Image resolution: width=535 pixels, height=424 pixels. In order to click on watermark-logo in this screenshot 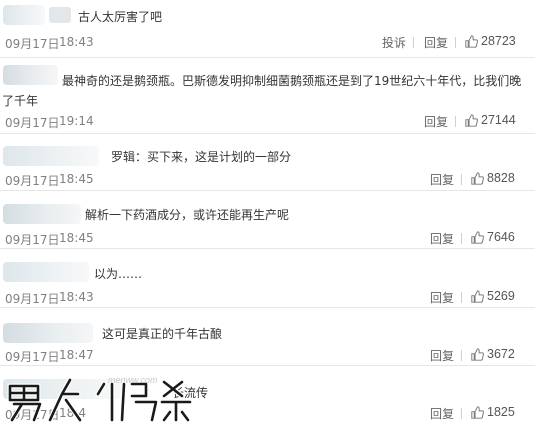, I will do `click(100, 400)`.